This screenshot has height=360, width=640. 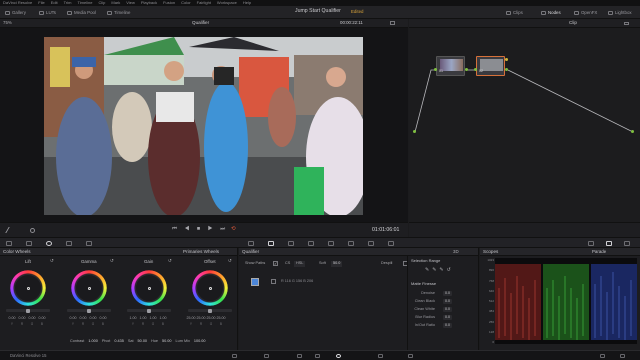 I want to click on node-options-icon, so click(x=626, y=23).